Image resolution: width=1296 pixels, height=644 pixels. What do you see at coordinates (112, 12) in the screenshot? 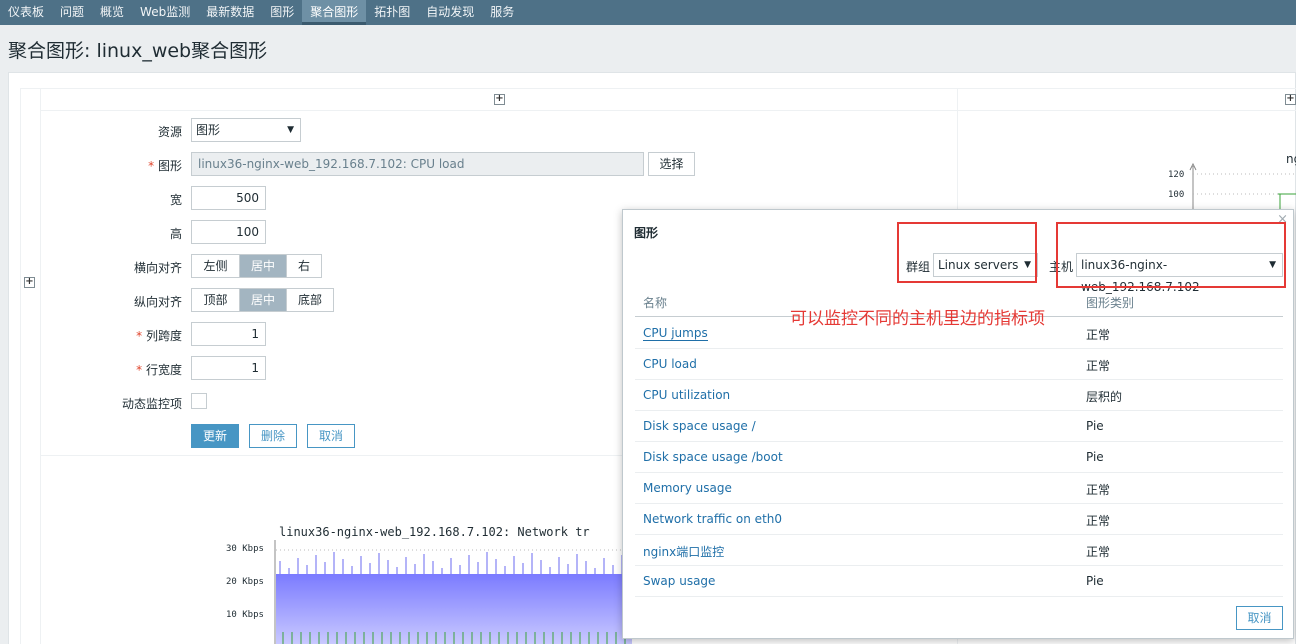
I see `nav-item-overview: 概览` at bounding box center [112, 12].